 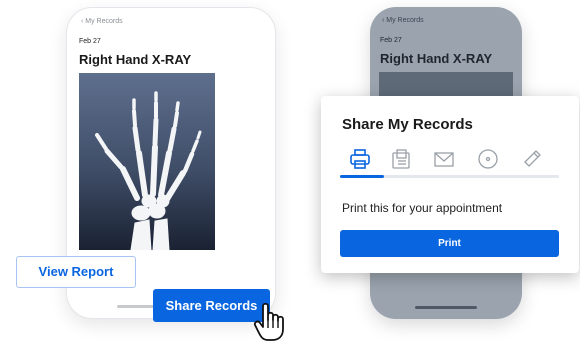 I want to click on xray-image, so click(x=147, y=161).